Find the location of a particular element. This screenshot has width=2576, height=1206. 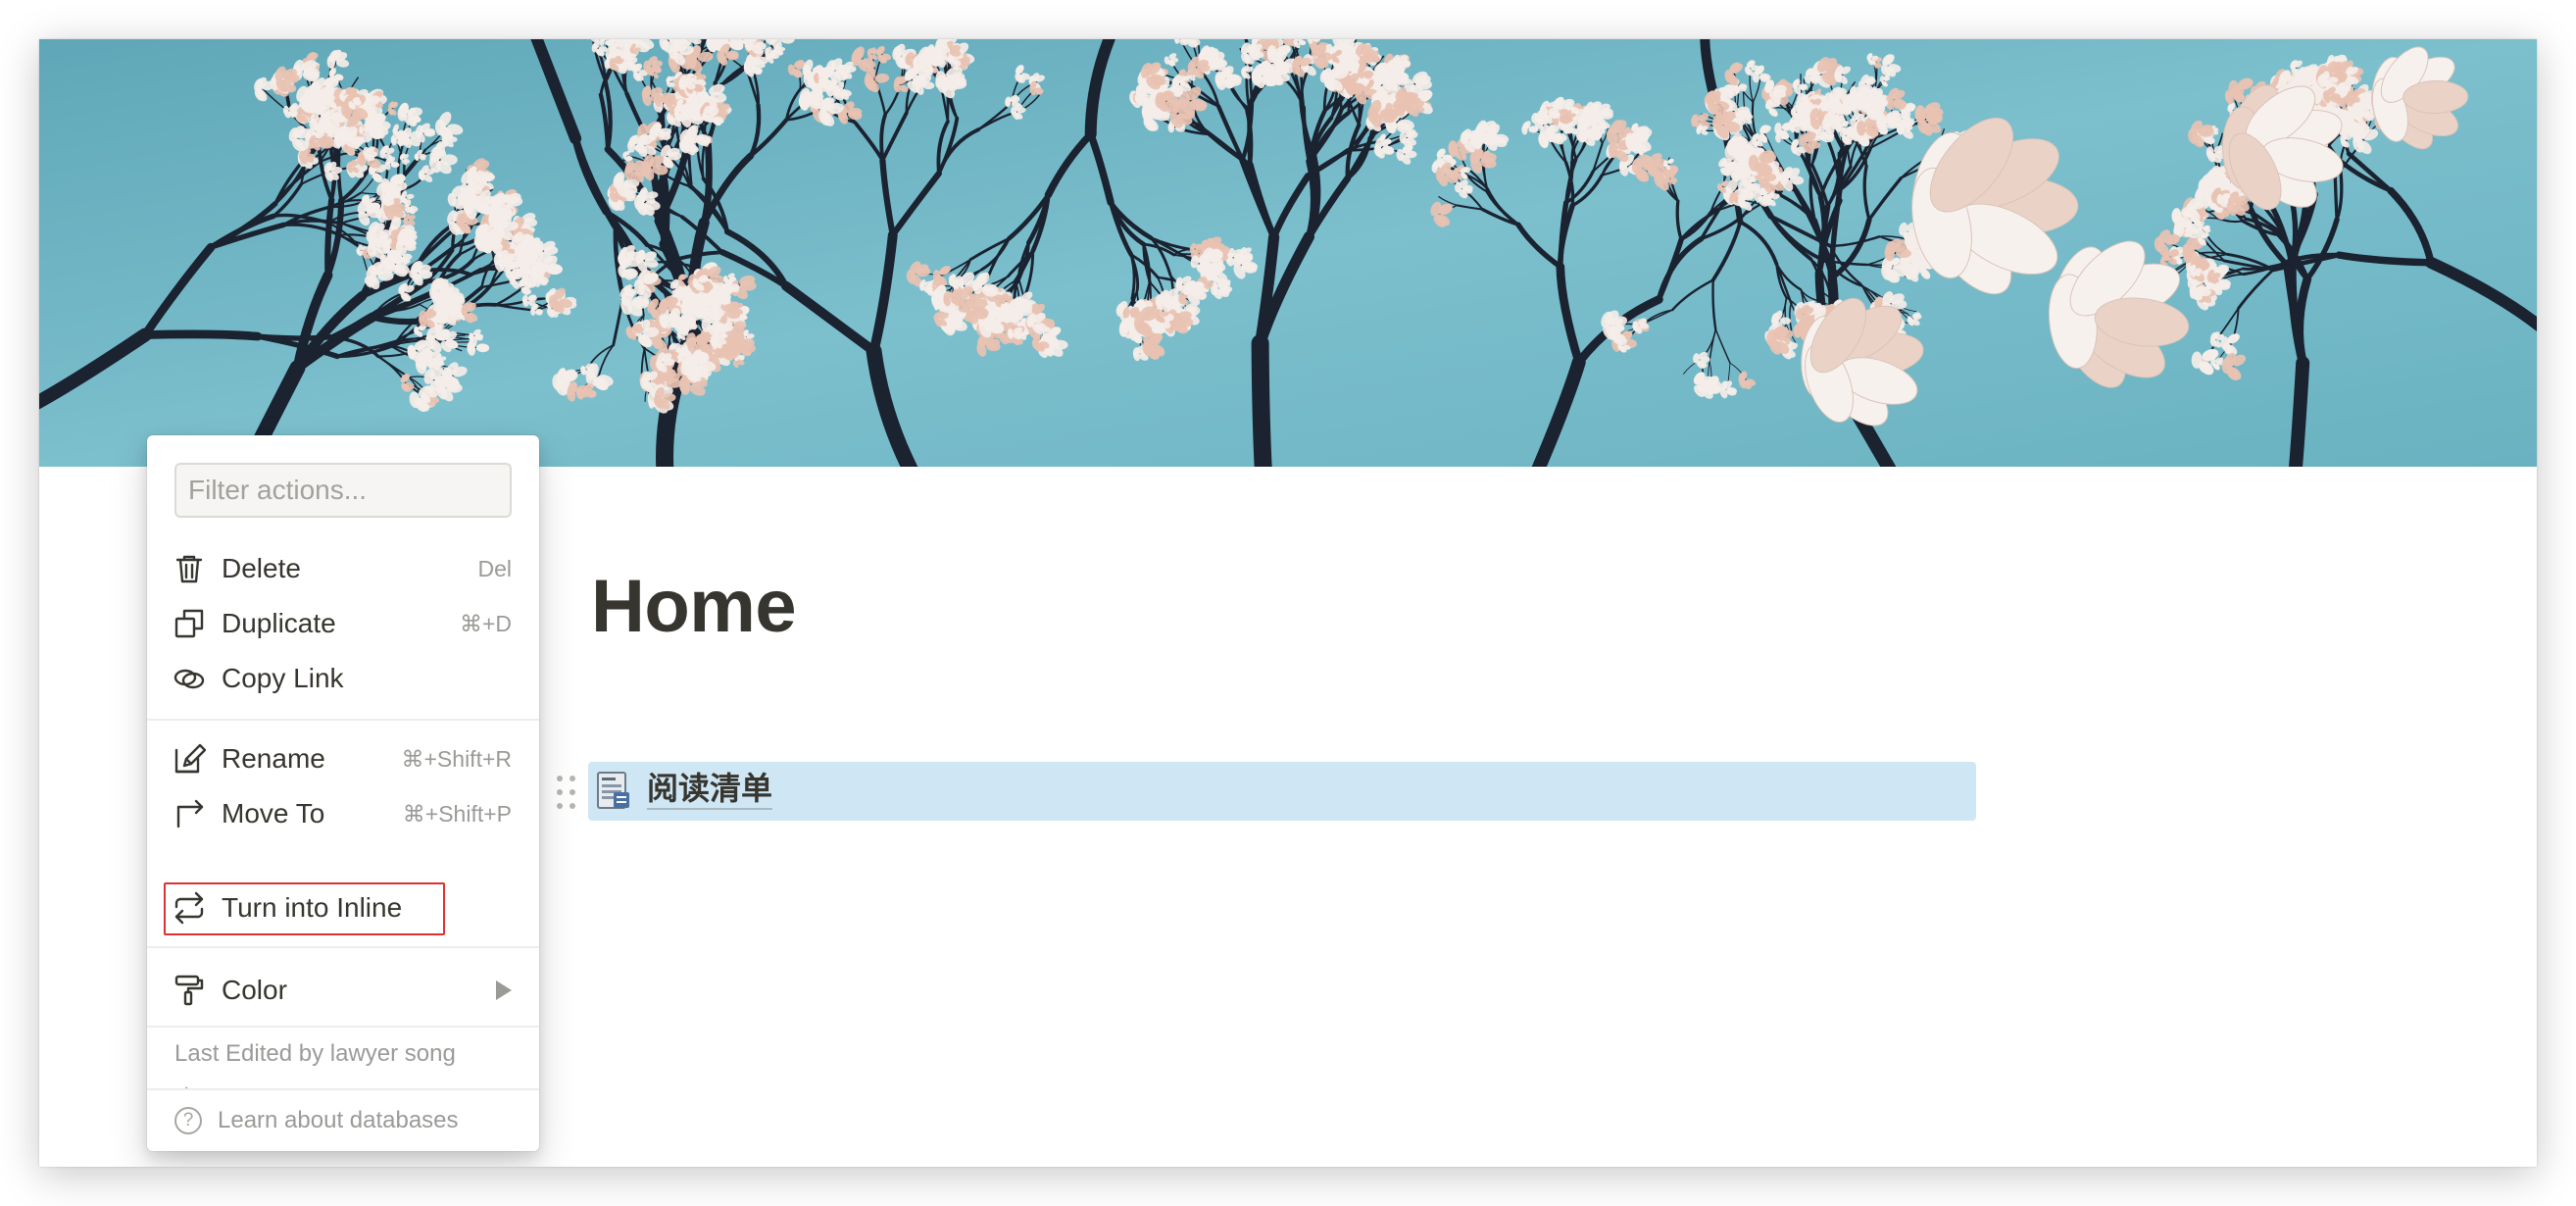

menu-item-rename: Rename ⌘+Shift+R is located at coordinates (343, 758).